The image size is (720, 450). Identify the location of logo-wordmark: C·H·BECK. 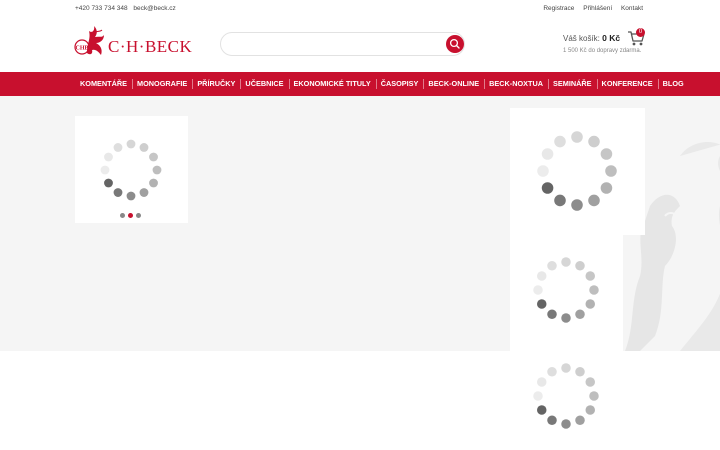
(150, 46).